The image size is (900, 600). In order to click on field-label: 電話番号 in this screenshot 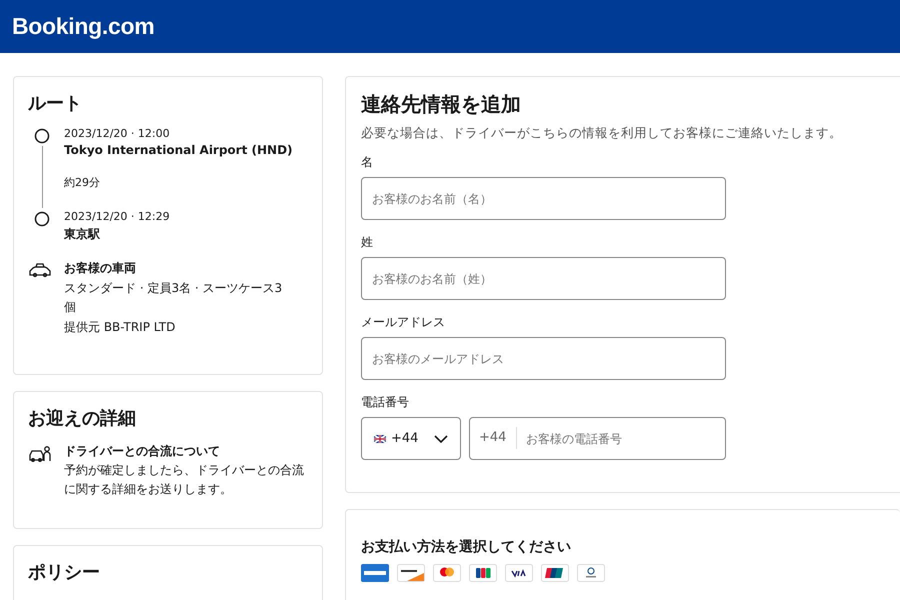, I will do `click(385, 402)`.